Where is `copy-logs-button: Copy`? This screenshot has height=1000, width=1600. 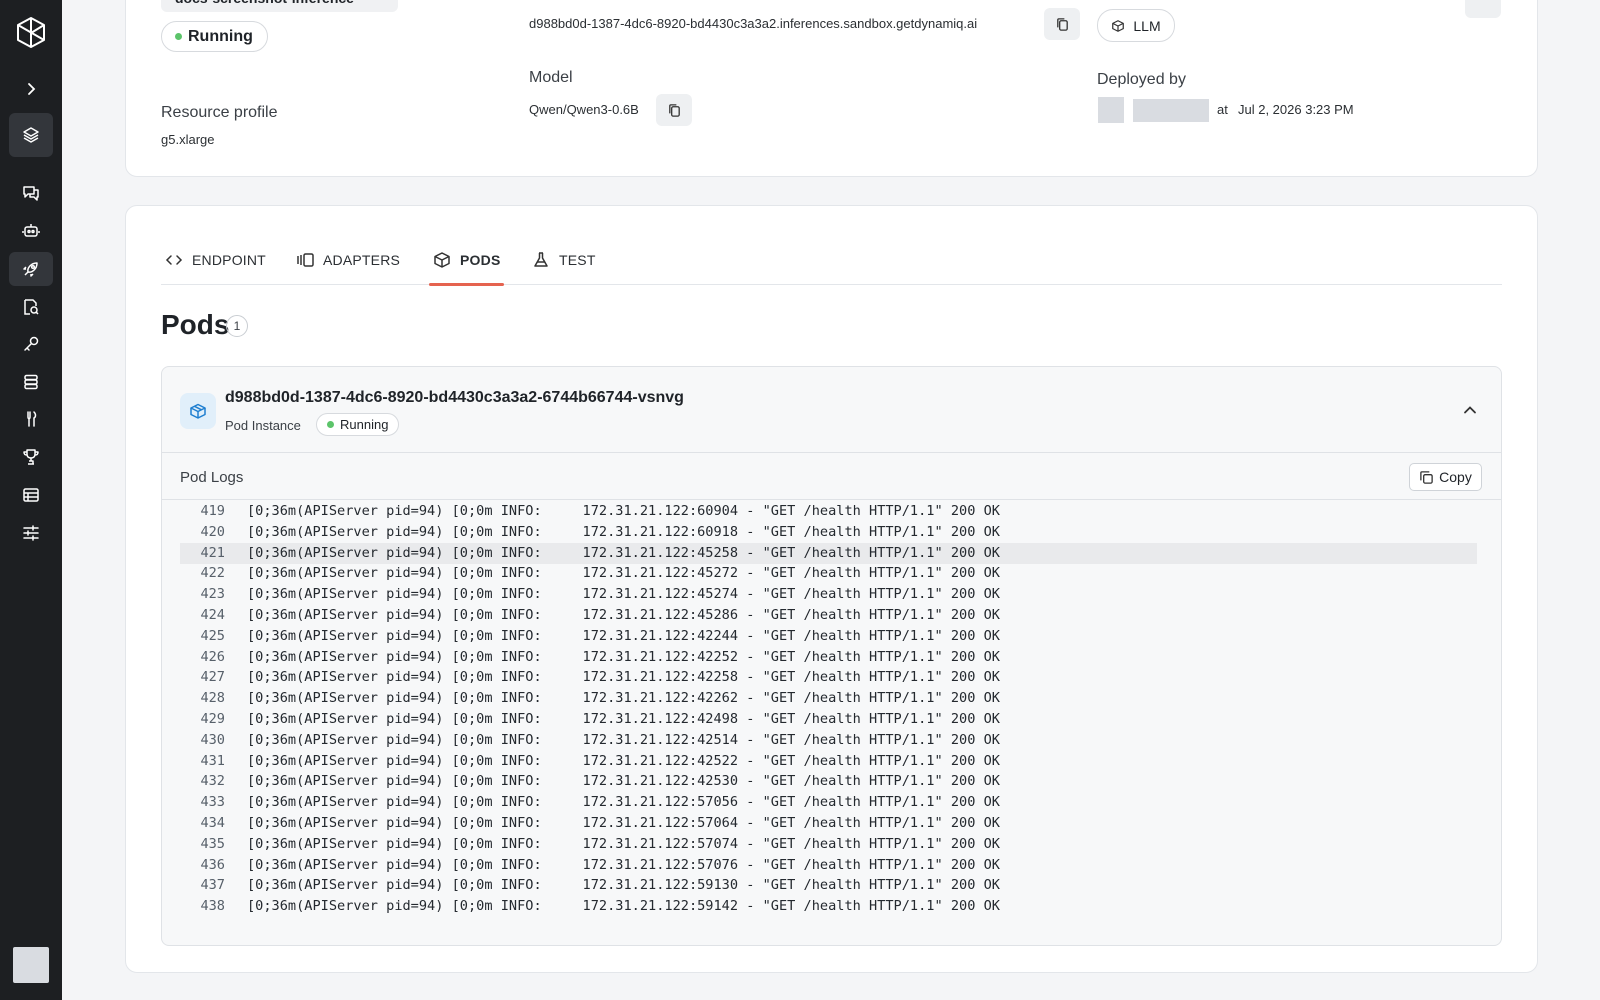
copy-logs-button: Copy is located at coordinates (1445, 477).